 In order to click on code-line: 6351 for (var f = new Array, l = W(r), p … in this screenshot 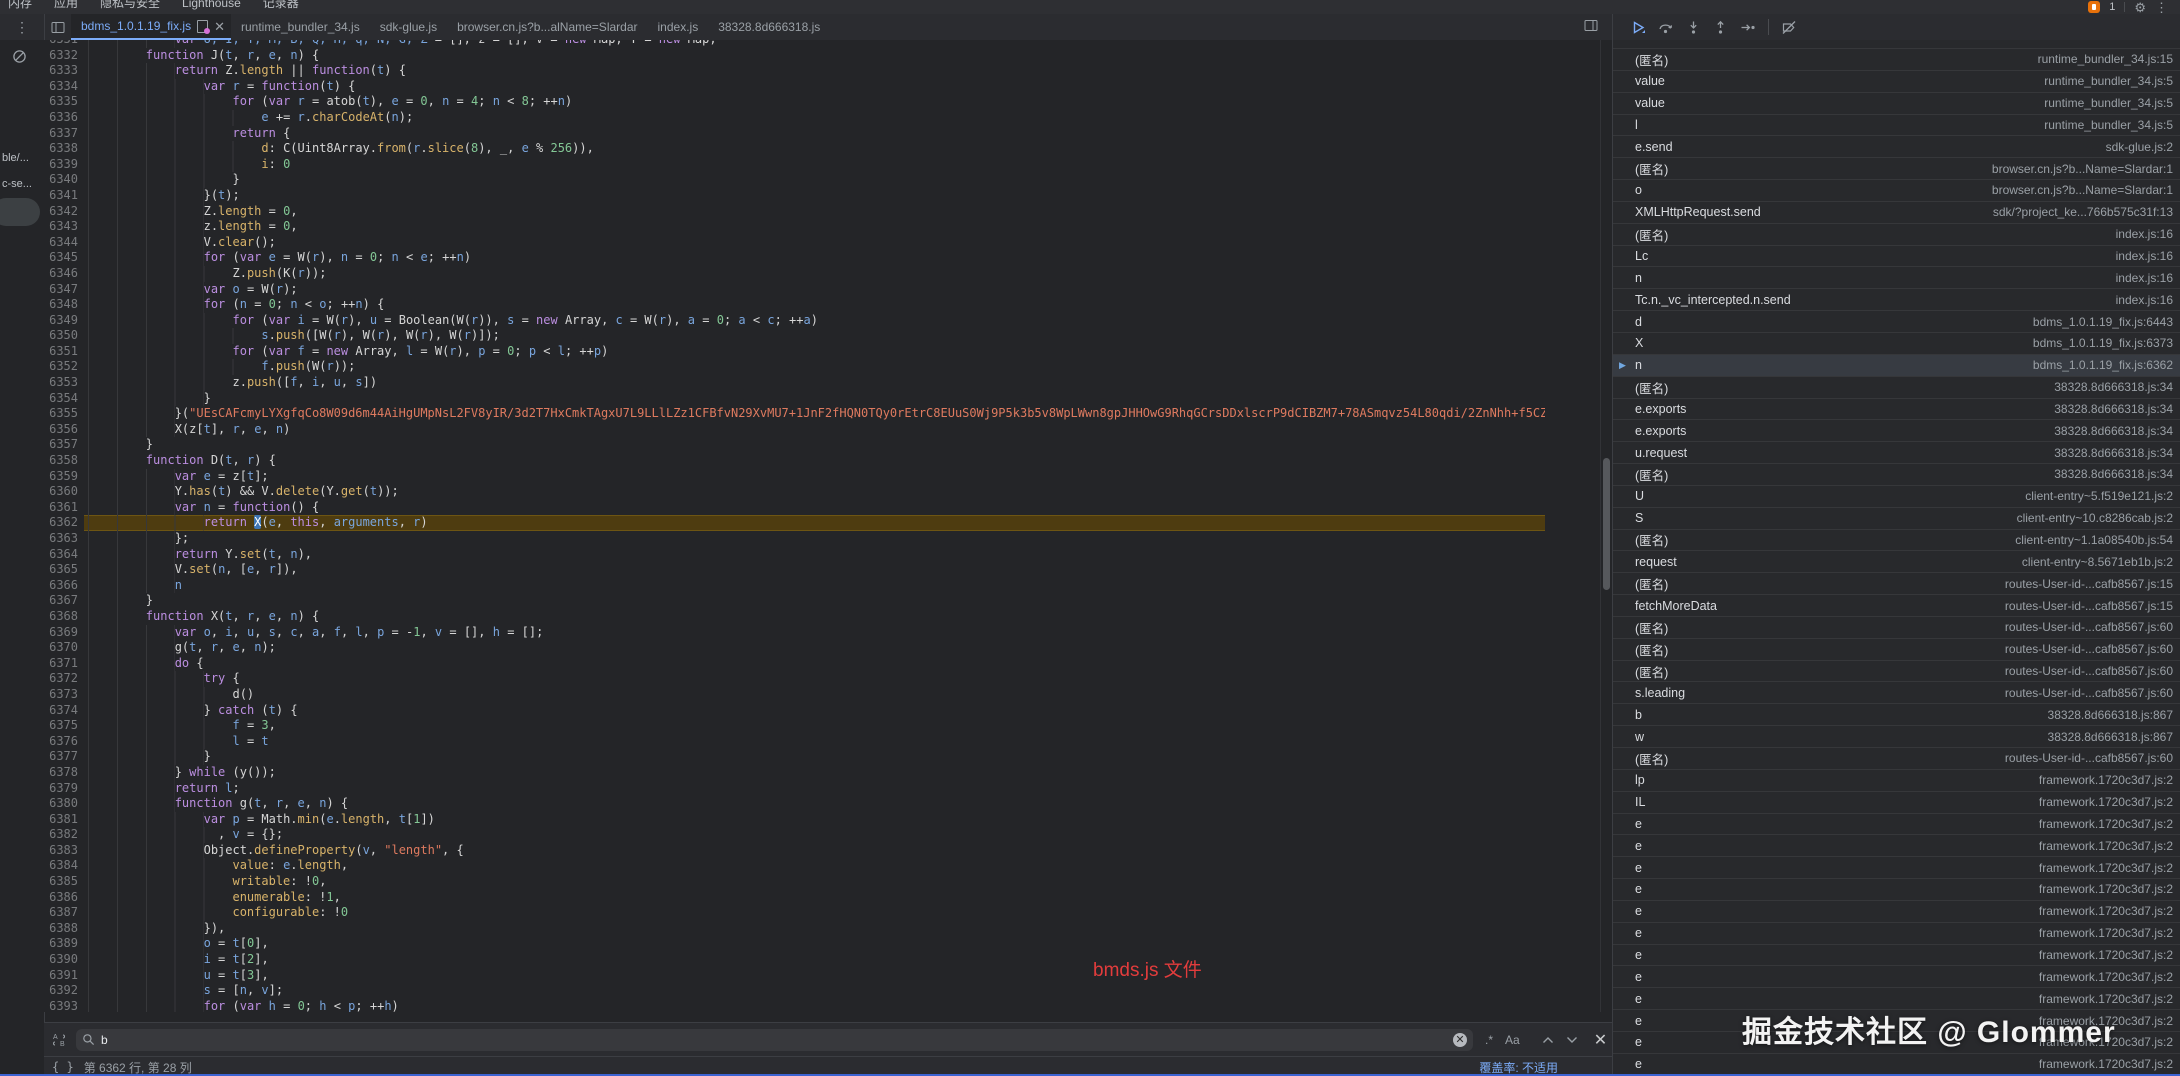, I will do `click(794, 351)`.